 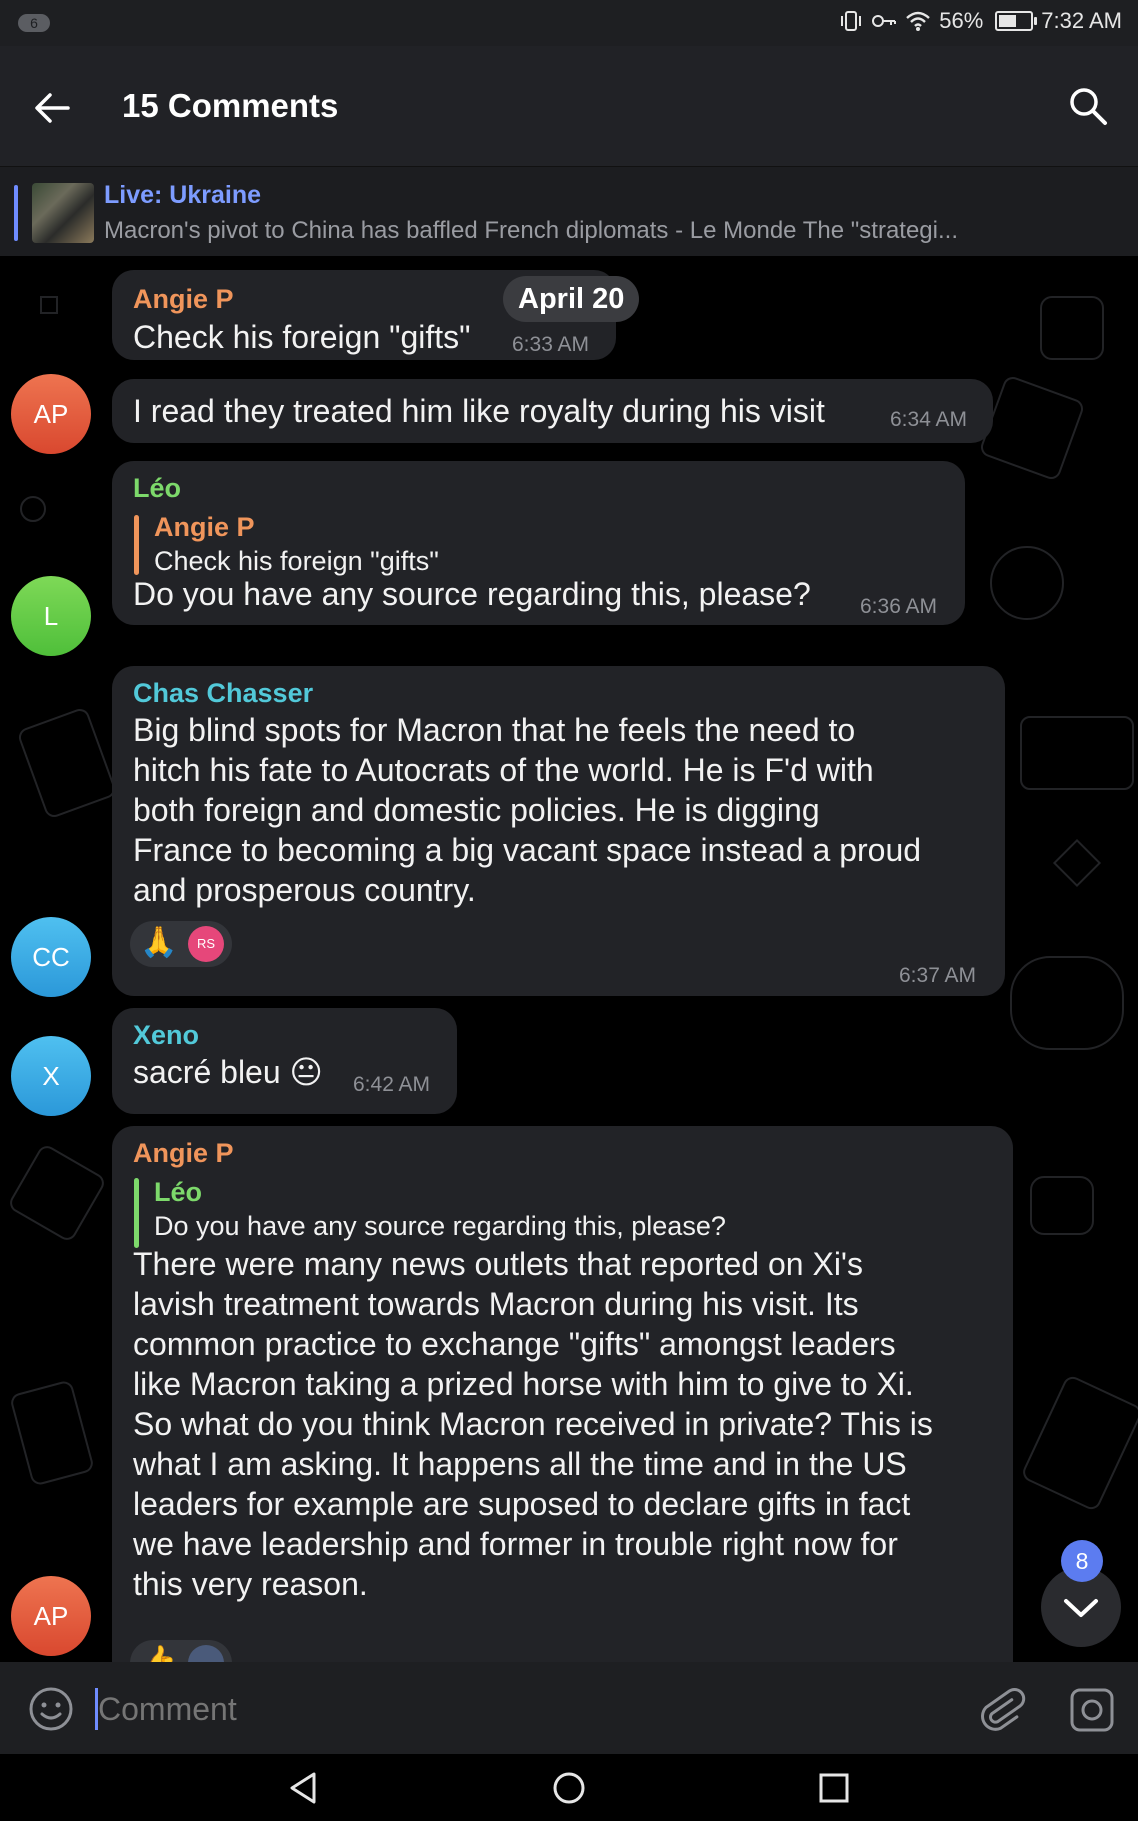 I want to click on key-icon, so click(x=884, y=21).